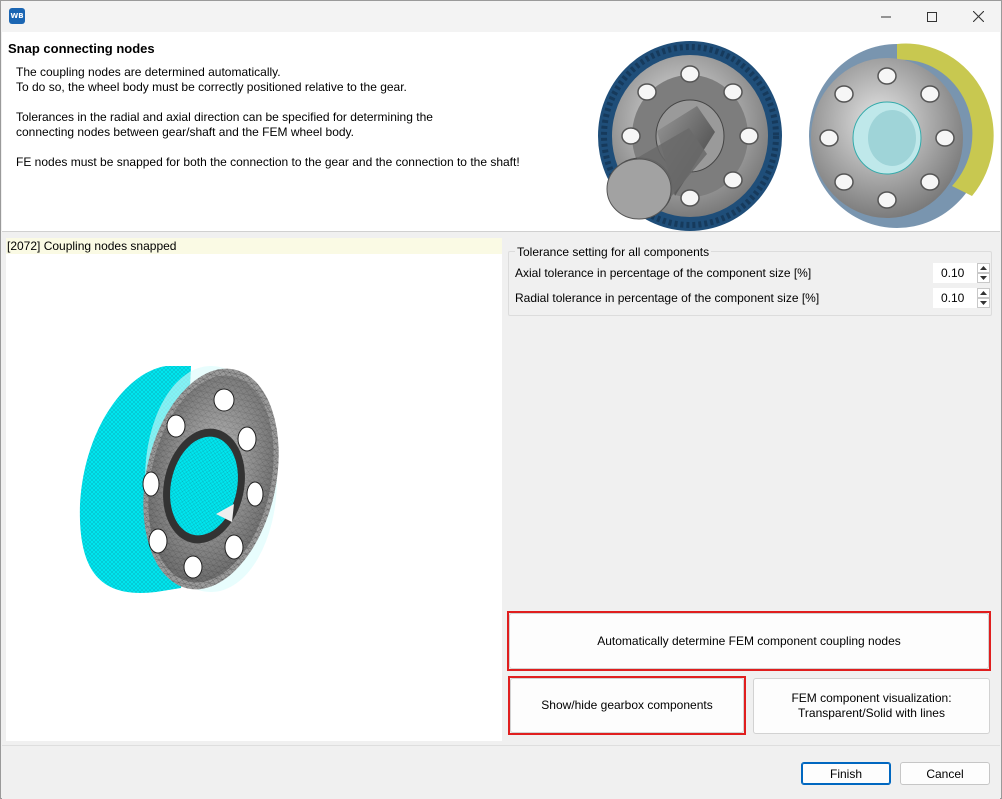 Image resolution: width=1002 pixels, height=799 pixels. What do you see at coordinates (871, 713) in the screenshot?
I see `fem-visualization-label-2: Transparent/Solid with lines` at bounding box center [871, 713].